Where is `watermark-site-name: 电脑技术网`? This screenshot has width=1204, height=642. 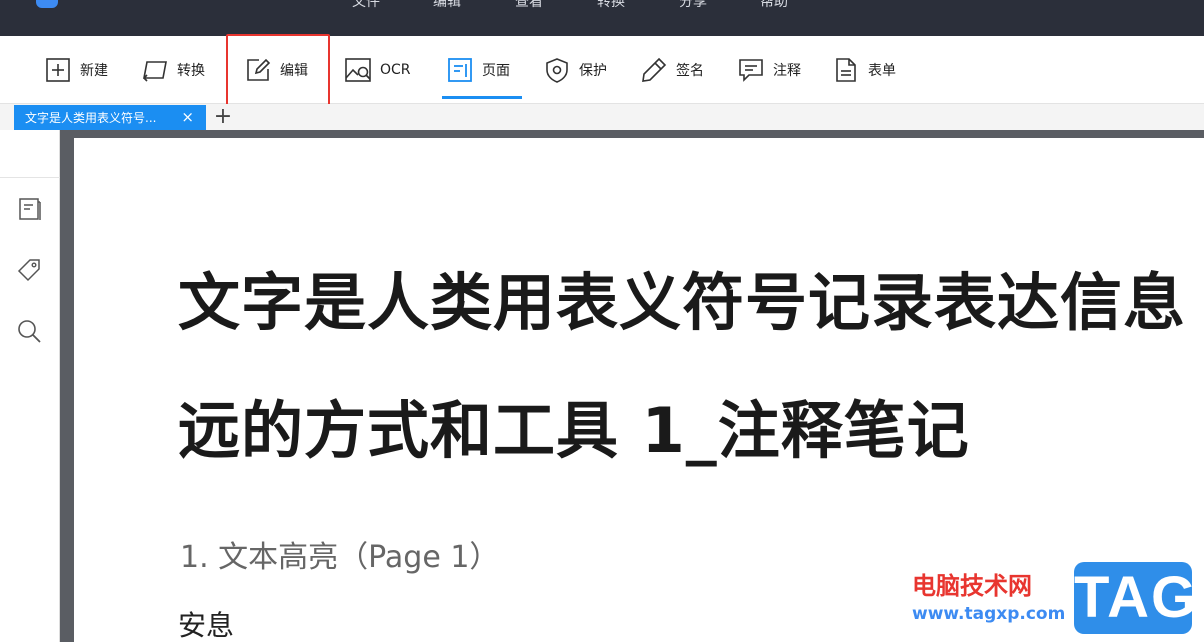 watermark-site-name: 电脑技术网 is located at coordinates (972, 586).